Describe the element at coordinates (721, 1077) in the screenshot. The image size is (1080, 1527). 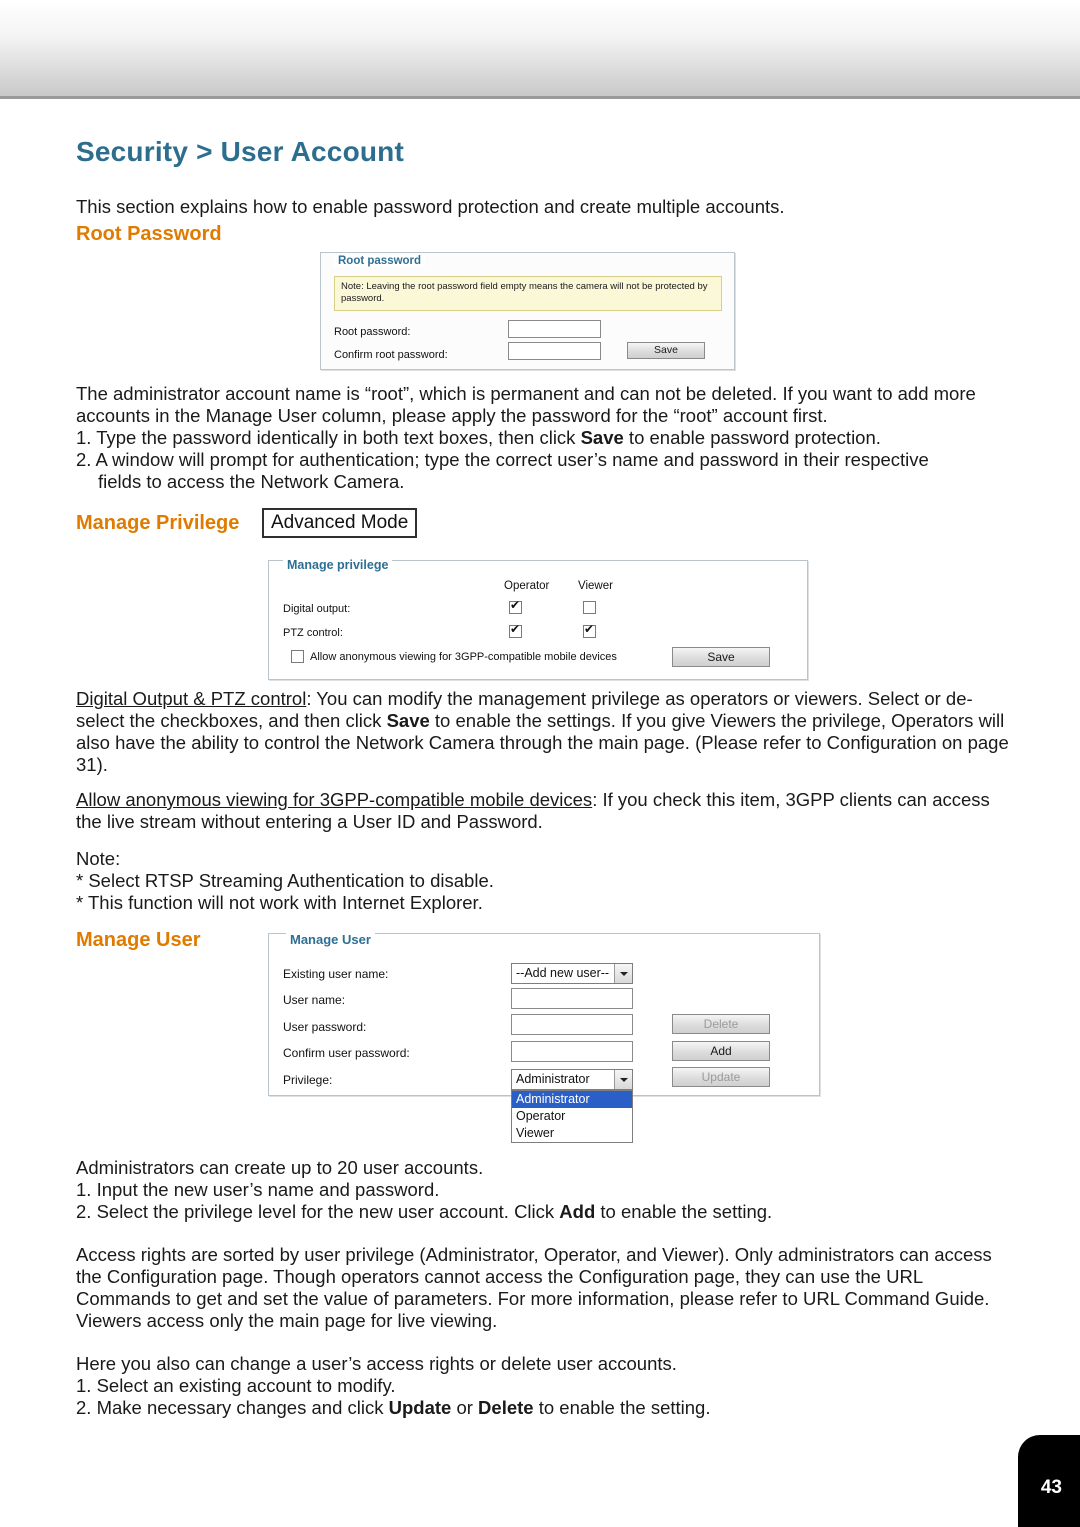
I see `update-user-button: Update` at that location.